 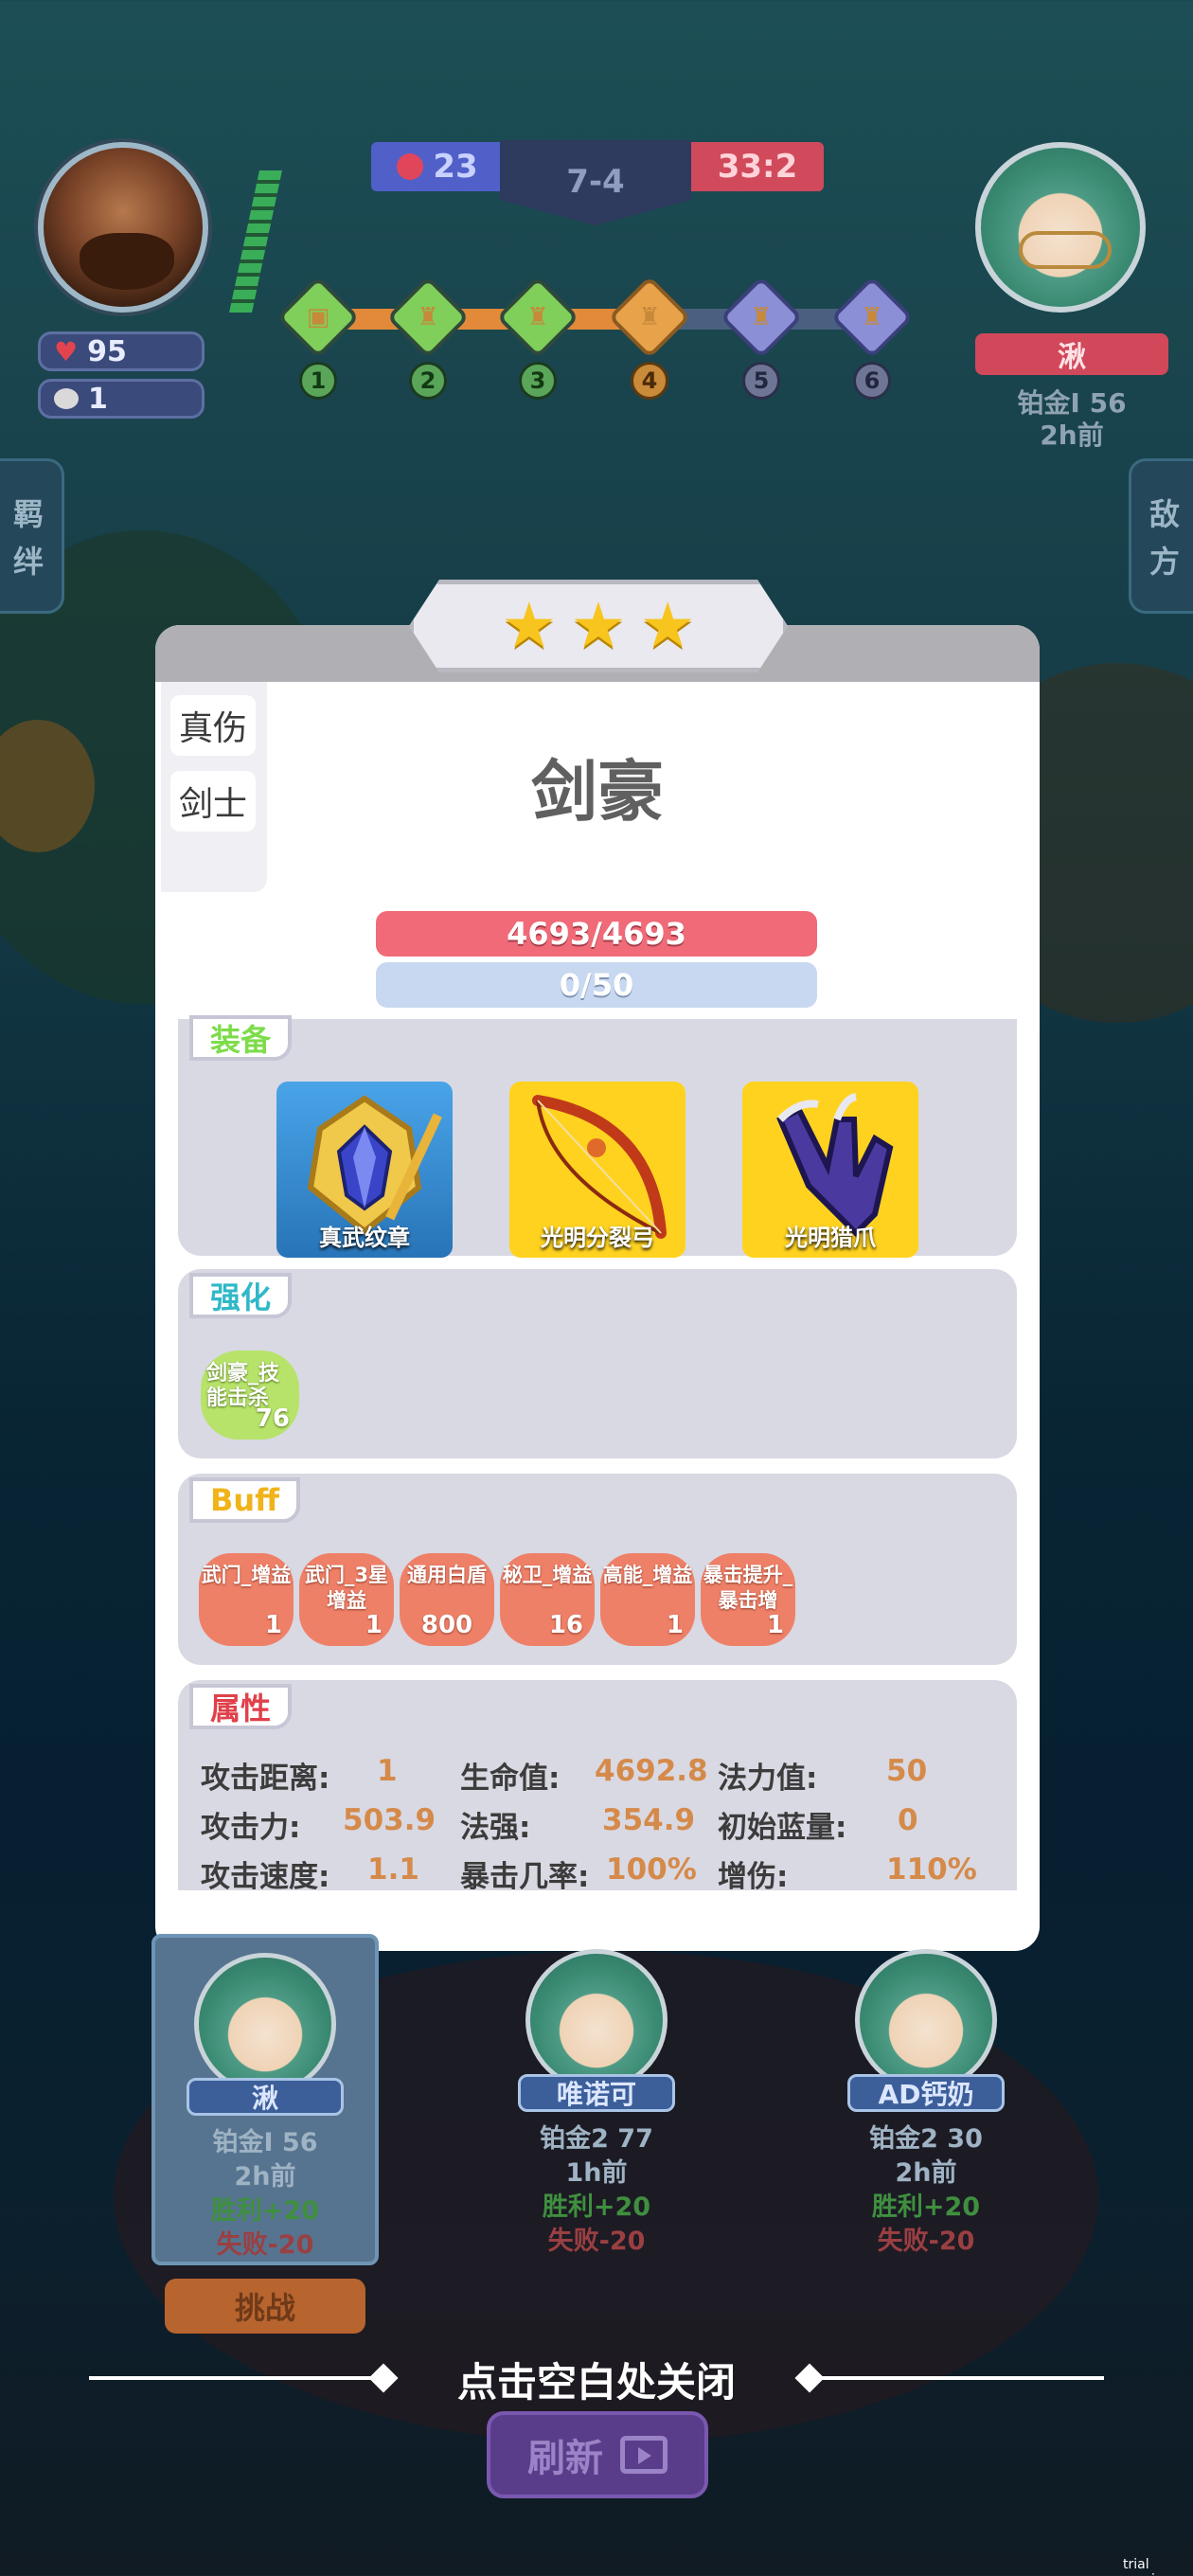 I want to click on round-number: 3, so click(x=538, y=381).